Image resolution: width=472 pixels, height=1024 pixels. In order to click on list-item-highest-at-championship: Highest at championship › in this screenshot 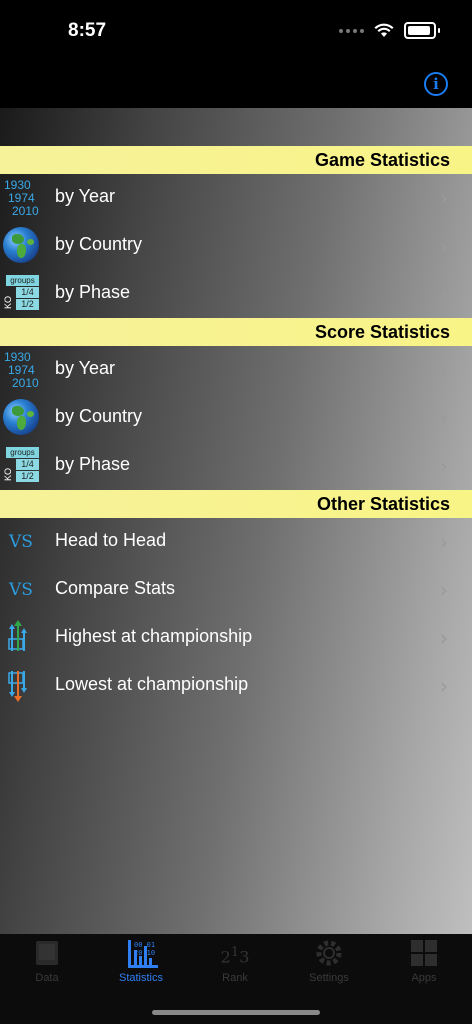, I will do `click(236, 638)`.